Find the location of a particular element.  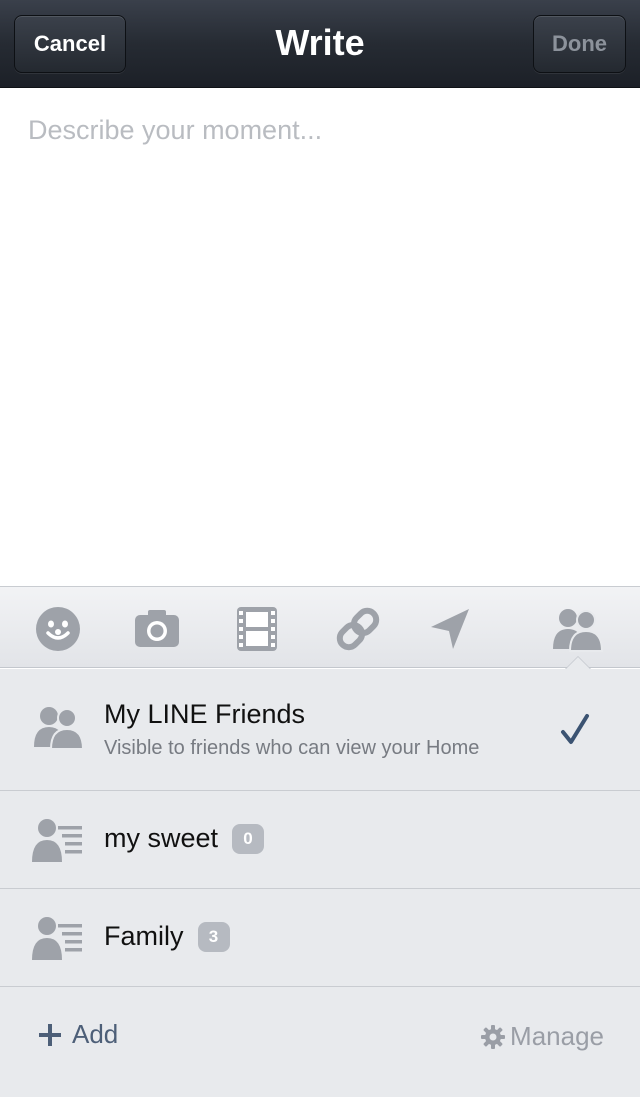

audience-button is located at coordinates (577, 629).